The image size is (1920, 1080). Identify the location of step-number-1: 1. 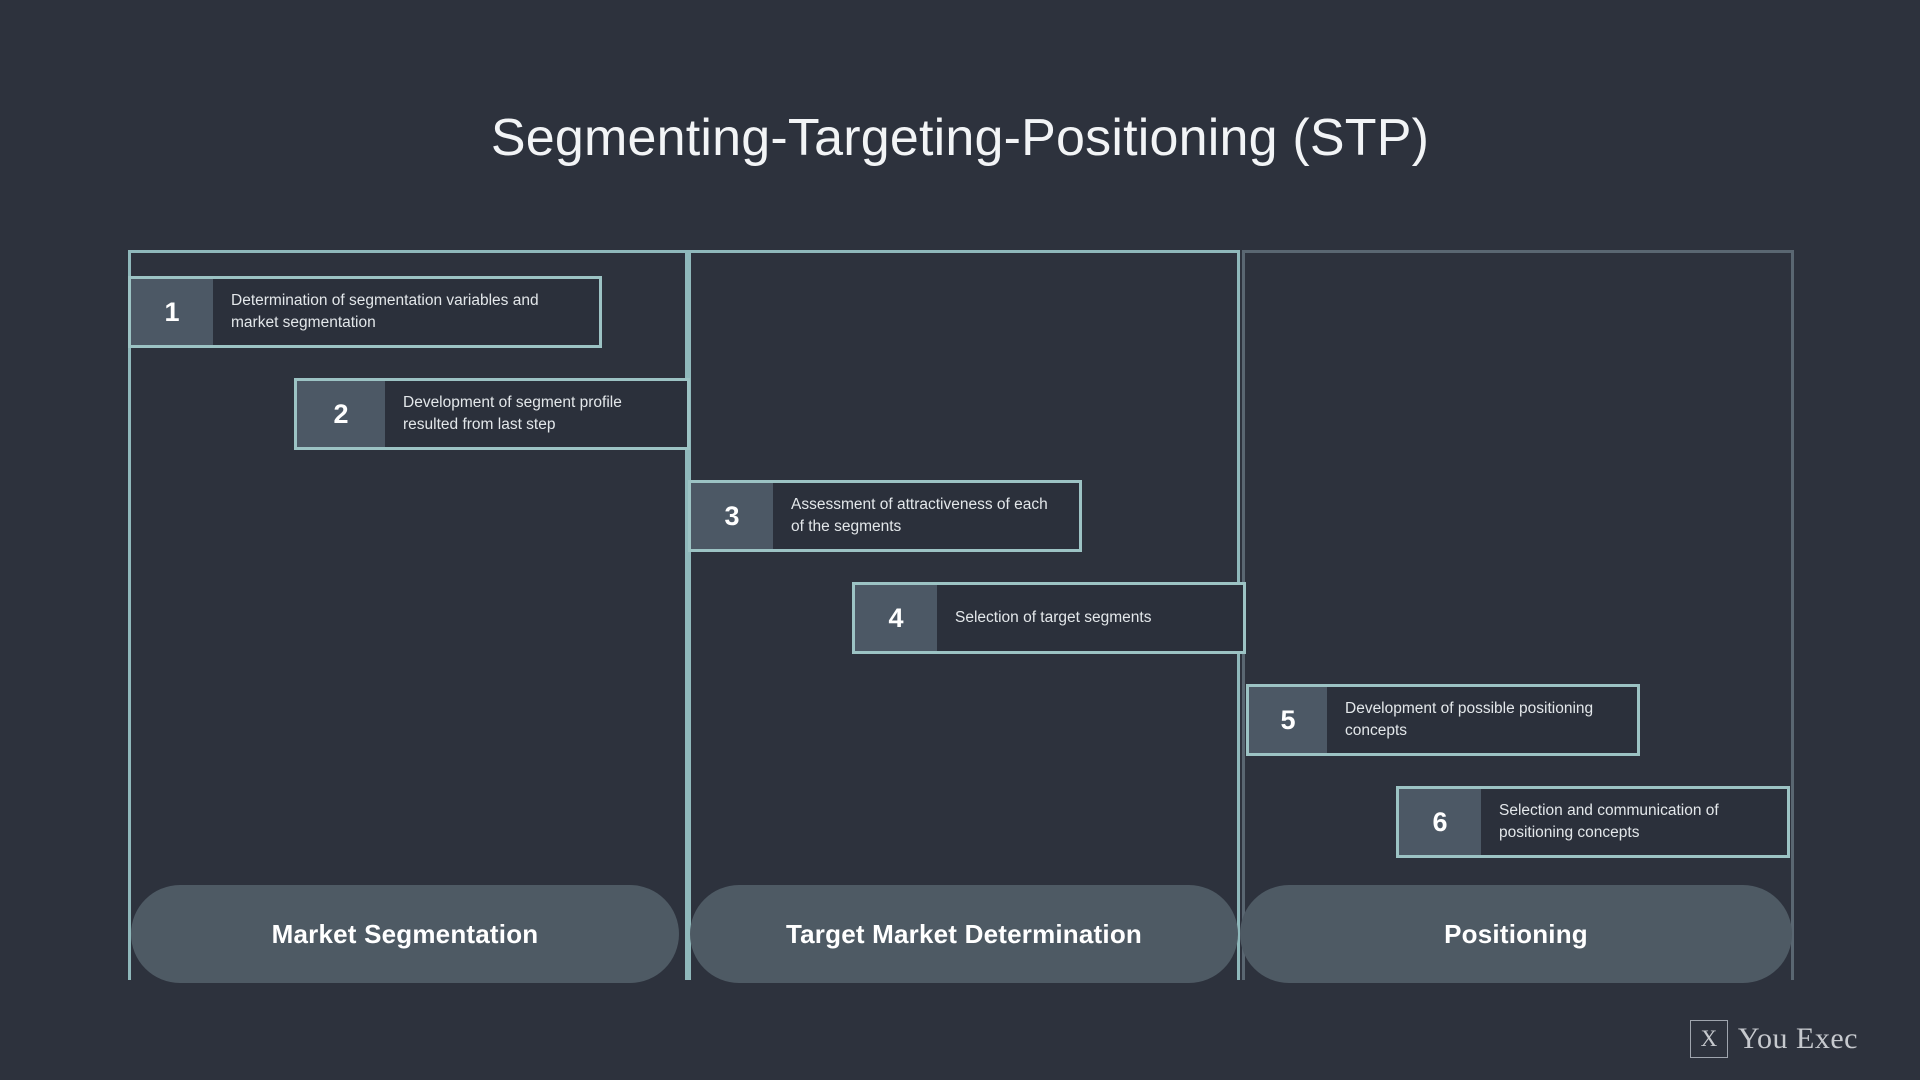
(172, 312).